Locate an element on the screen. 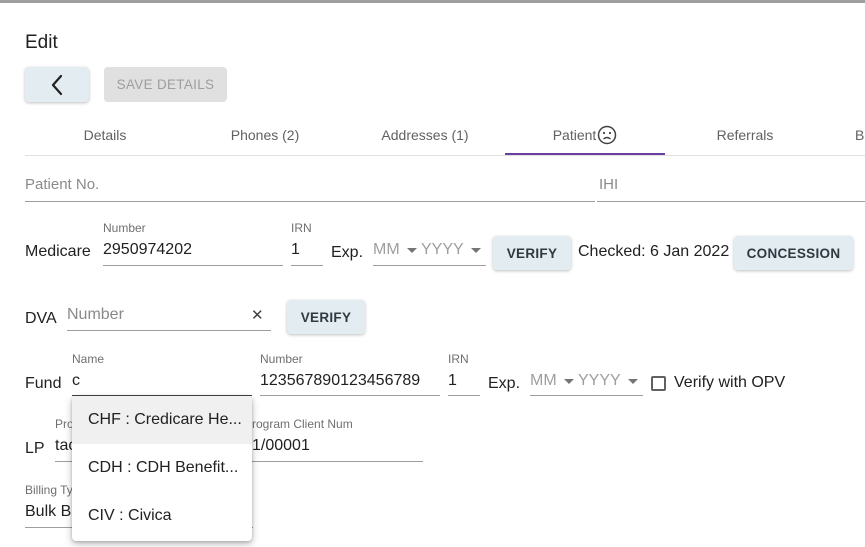 The image size is (865, 547). lp-program-label: Pro is located at coordinates (64, 424).